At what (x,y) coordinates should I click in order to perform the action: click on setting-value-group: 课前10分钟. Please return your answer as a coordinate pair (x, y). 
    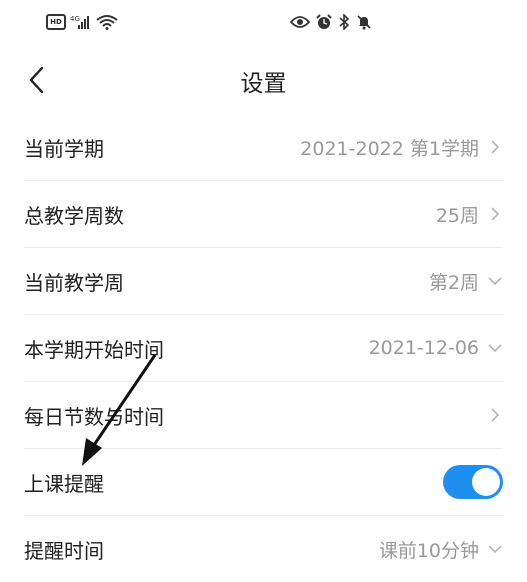
    Looking at the image, I should click on (441, 549).